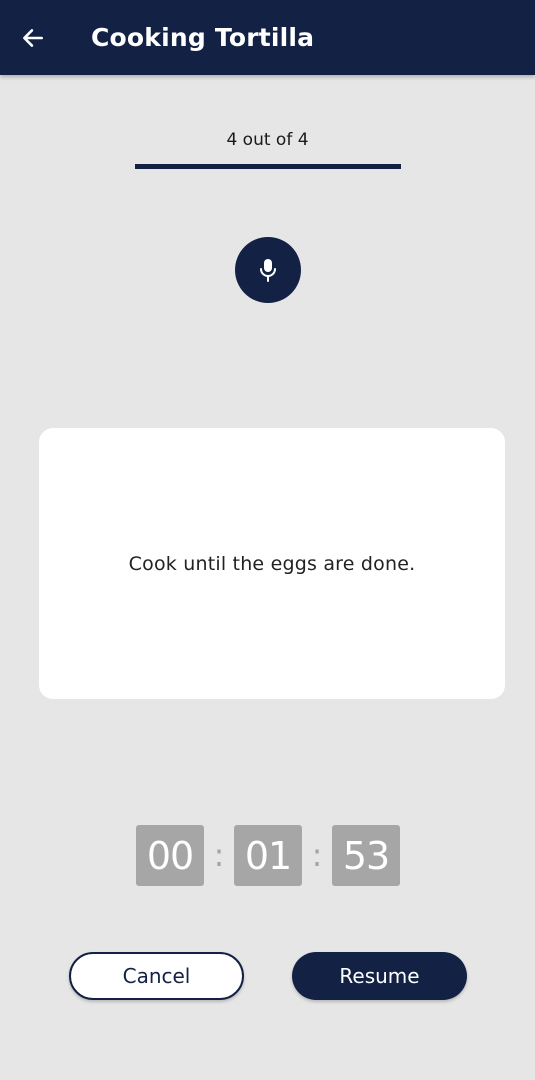 The width and height of the screenshot is (535, 1080). I want to click on step-progress-fill, so click(268, 166).